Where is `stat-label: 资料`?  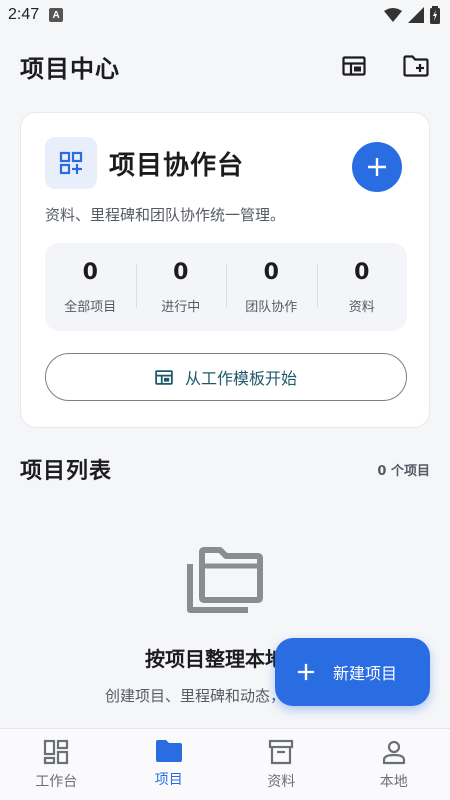
stat-label: 资料 is located at coordinates (361, 307).